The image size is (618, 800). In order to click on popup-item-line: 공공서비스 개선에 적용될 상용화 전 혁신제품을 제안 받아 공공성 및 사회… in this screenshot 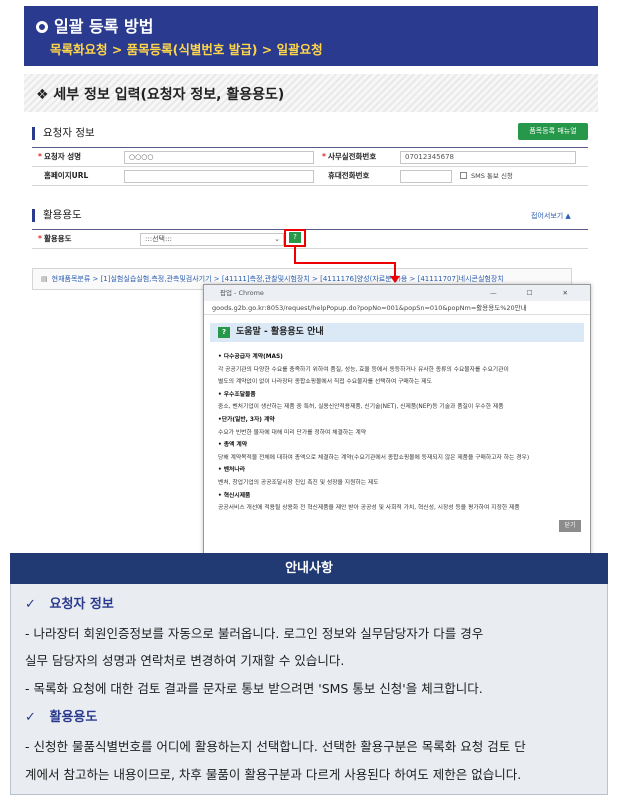, I will do `click(369, 508)`.